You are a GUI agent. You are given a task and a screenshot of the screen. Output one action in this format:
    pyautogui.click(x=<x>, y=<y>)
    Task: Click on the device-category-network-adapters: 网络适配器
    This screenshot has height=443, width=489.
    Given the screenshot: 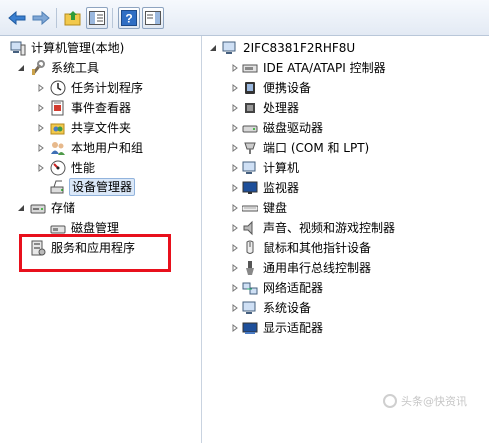 What is the action you would take?
    pyautogui.click(x=277, y=288)
    